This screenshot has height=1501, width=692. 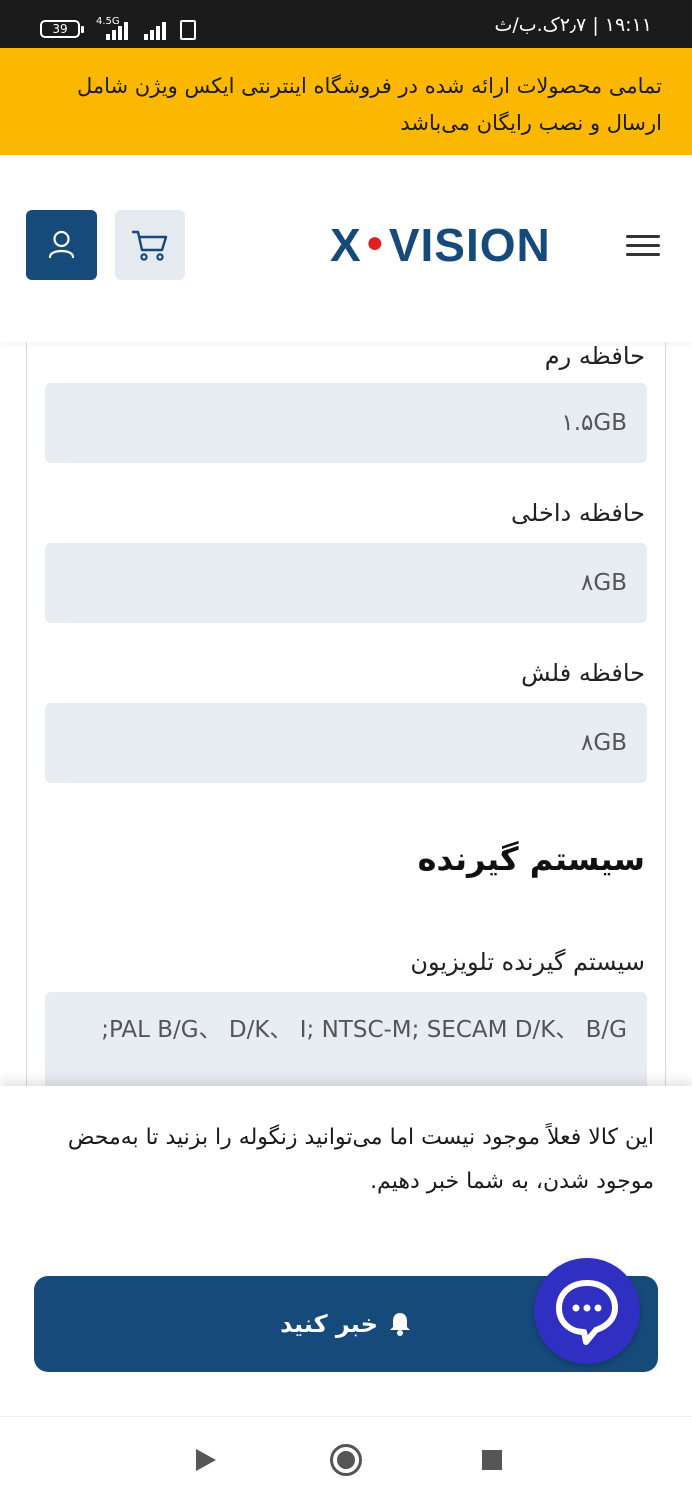 What do you see at coordinates (121, 30) in the screenshot?
I see `signal-icon` at bounding box center [121, 30].